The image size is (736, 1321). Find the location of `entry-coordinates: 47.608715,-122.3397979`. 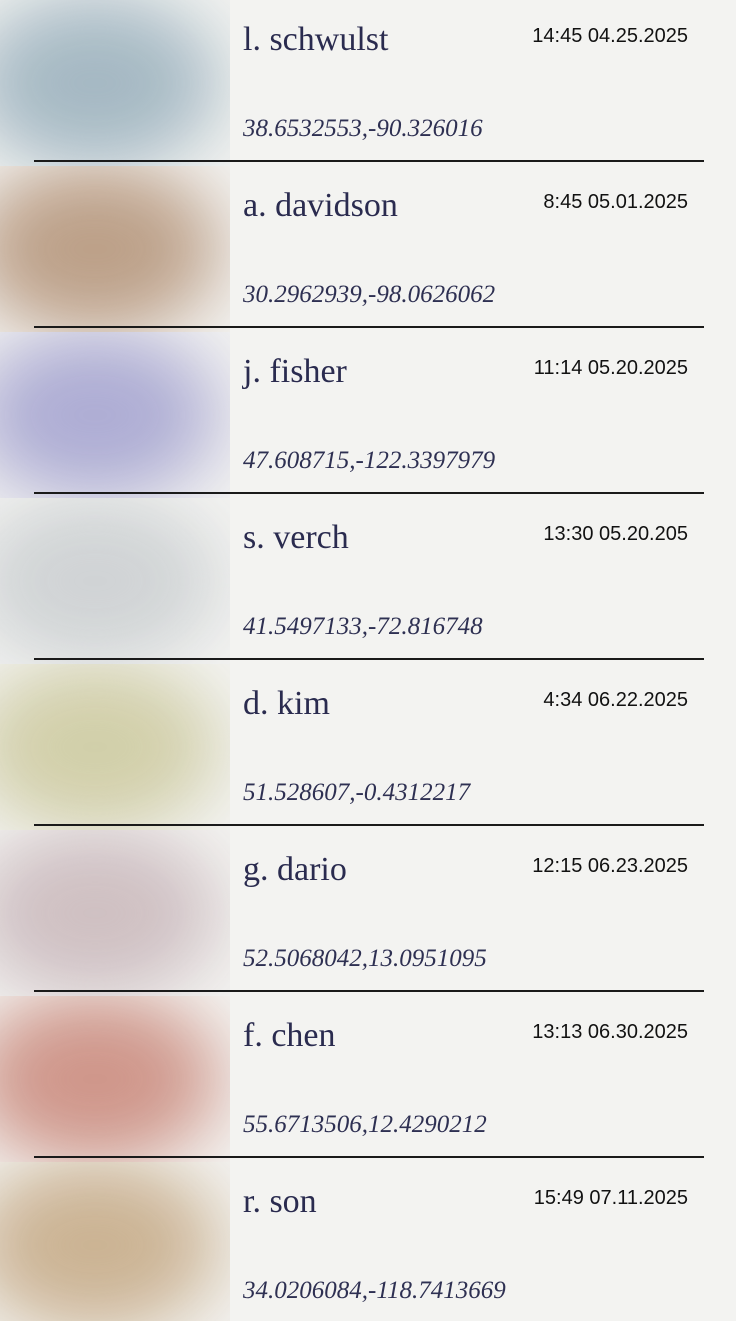

entry-coordinates: 47.608715,-122.3397979 is located at coordinates (369, 460).